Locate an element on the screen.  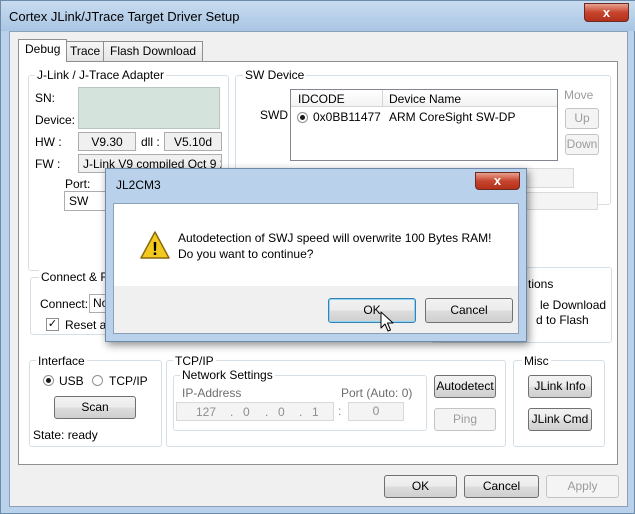
ping-button: Ping is located at coordinates (465, 419).